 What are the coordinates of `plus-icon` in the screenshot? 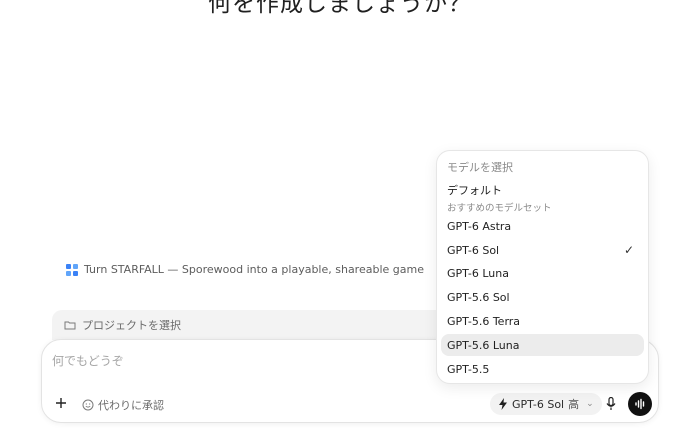 It's located at (61, 403).